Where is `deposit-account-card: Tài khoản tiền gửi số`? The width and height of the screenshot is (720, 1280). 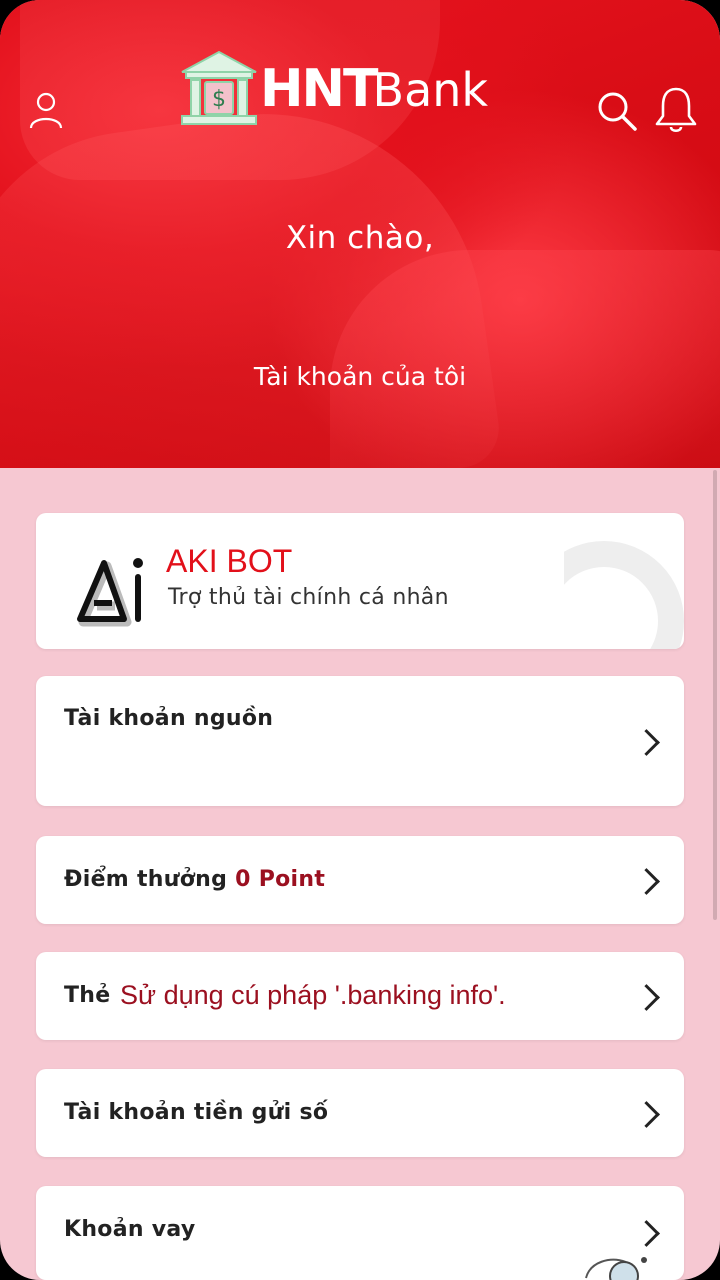
deposit-account-card: Tài khoản tiền gửi số is located at coordinates (360, 1113).